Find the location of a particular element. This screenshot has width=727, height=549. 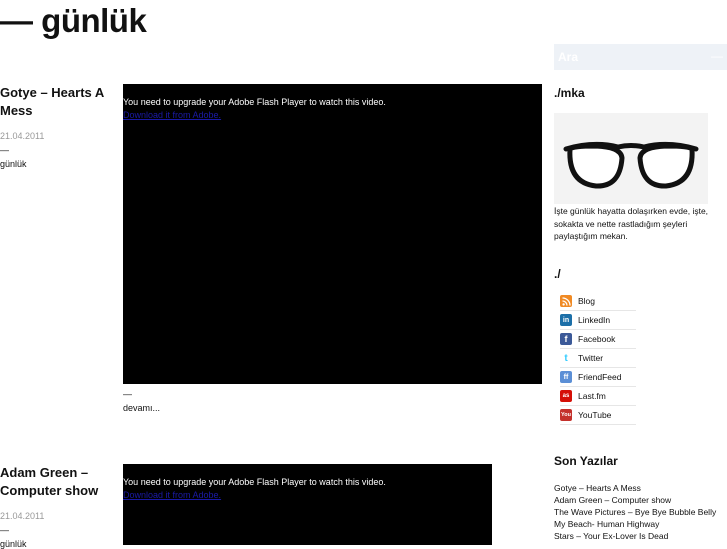

recent-post-link: My Beach- Human Highway is located at coordinates (640, 524).